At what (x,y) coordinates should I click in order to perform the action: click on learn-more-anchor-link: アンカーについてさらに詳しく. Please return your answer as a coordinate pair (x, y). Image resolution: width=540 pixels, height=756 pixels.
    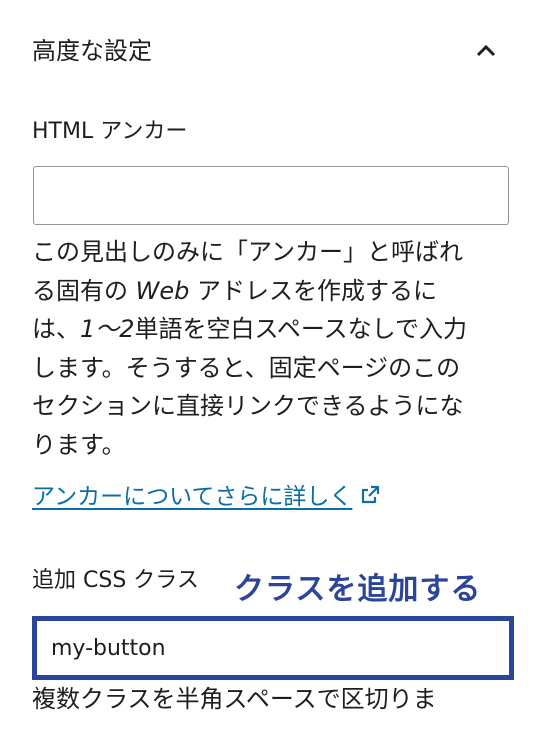
    Looking at the image, I should click on (207, 497).